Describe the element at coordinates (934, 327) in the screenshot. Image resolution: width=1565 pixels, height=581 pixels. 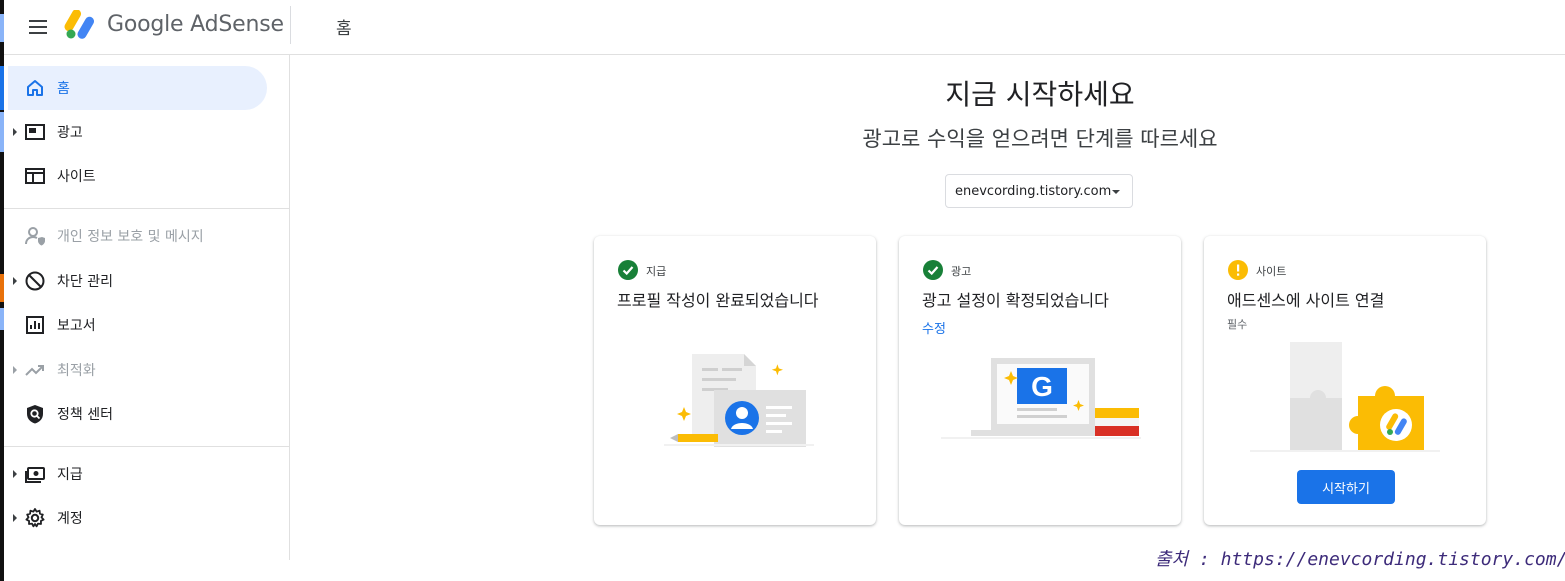
I see `edit-link: 수정` at that location.